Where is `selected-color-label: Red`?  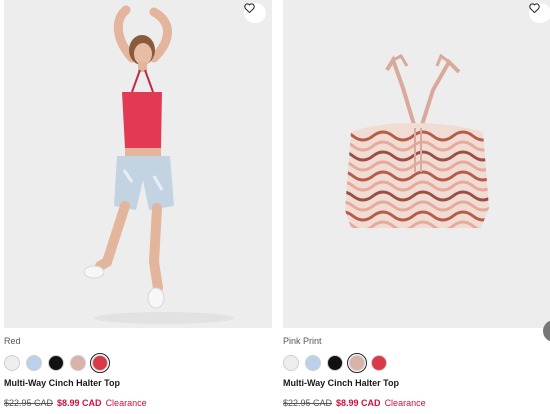 selected-color-label: Red is located at coordinates (12, 341).